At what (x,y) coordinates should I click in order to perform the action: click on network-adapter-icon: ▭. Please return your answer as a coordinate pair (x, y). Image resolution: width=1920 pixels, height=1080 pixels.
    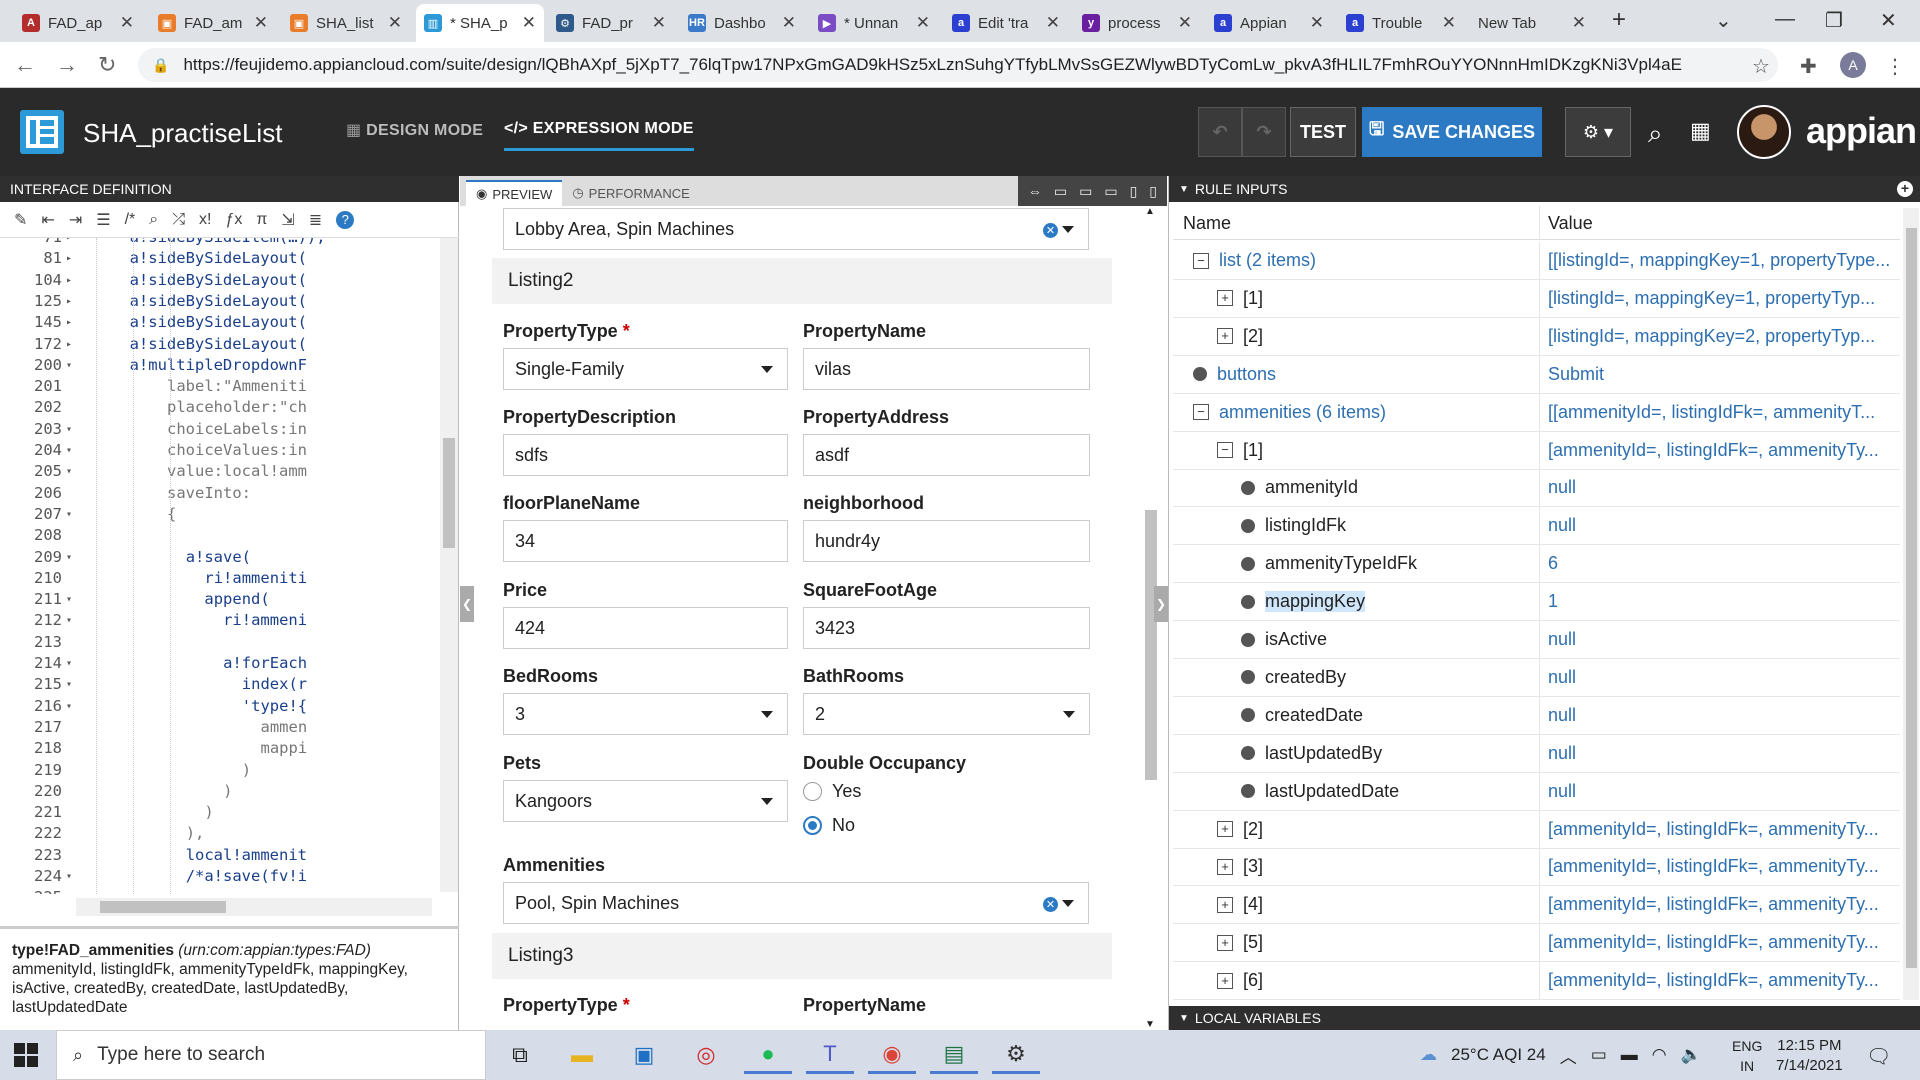
    Looking at the image, I should click on (1599, 1055).